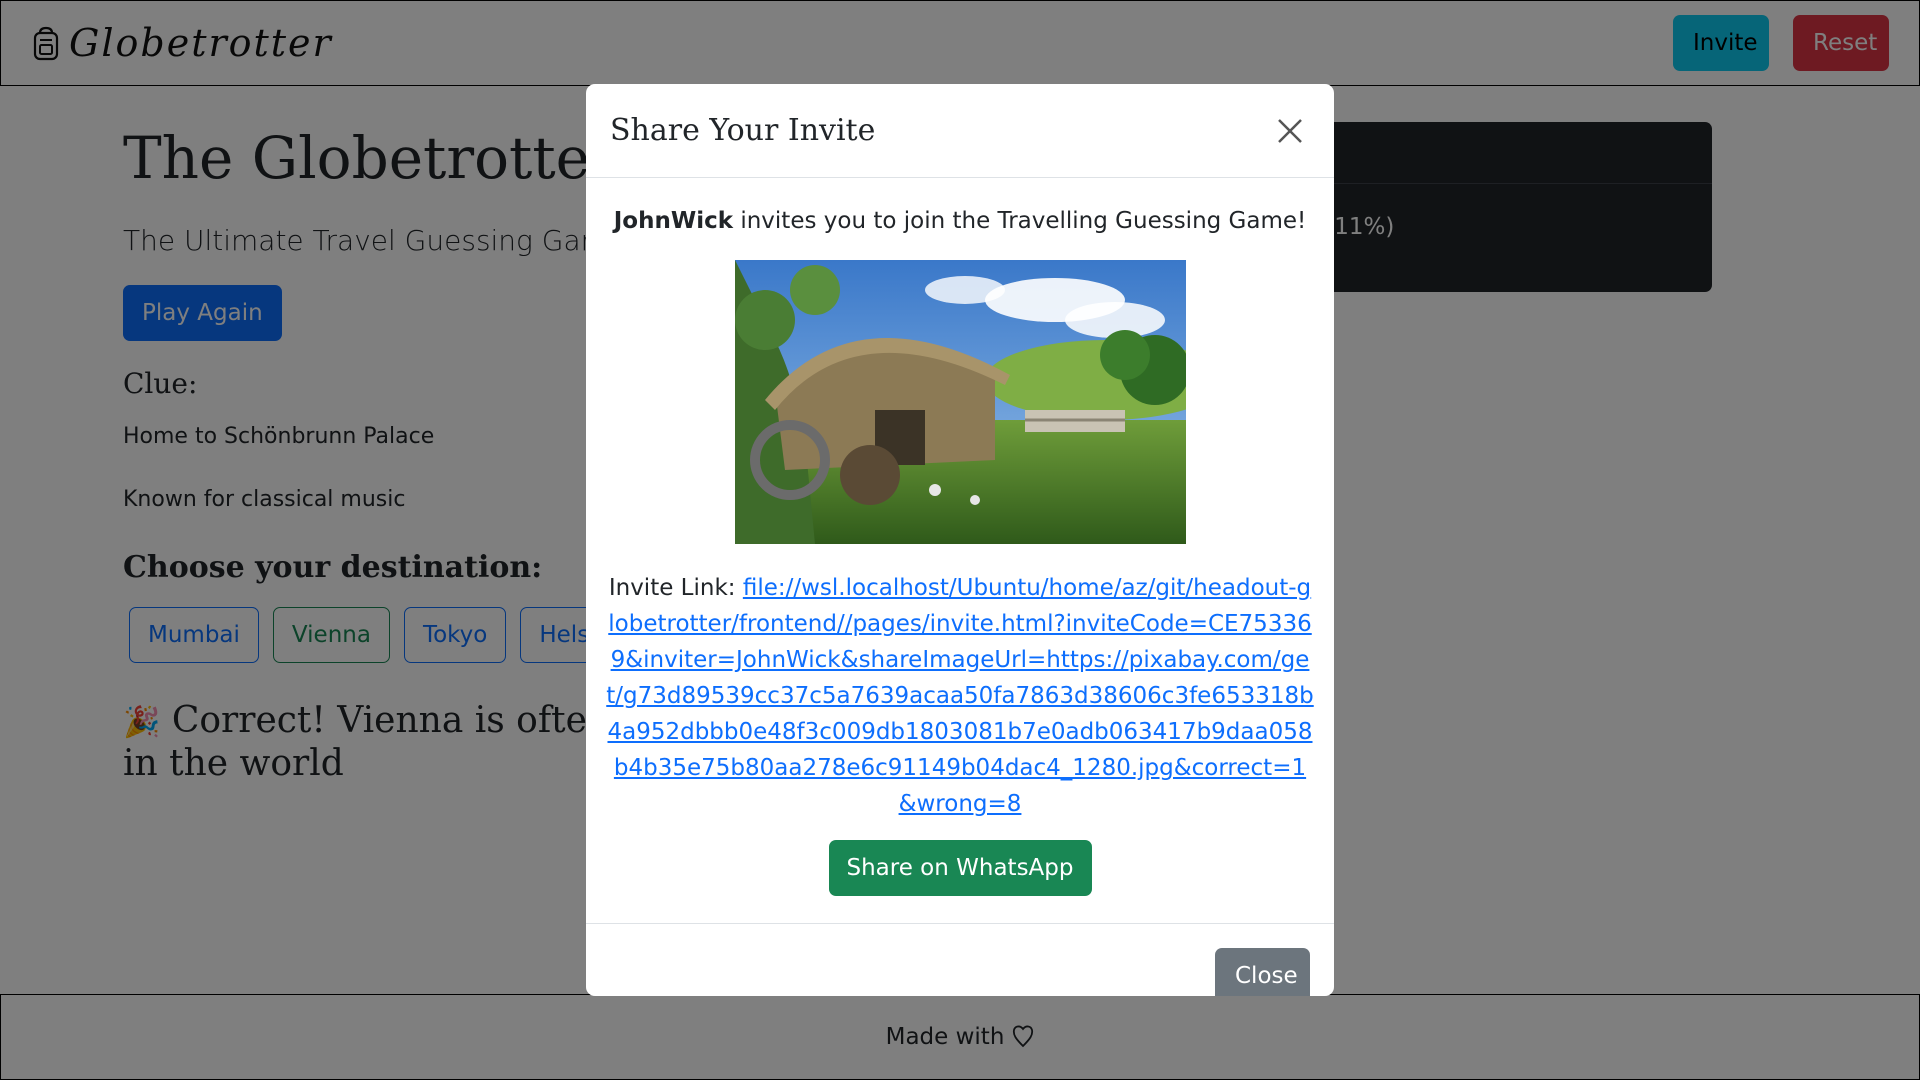 This screenshot has width=1920, height=1080. Describe the element at coordinates (1262, 972) in the screenshot. I see `close-button: Close` at that location.